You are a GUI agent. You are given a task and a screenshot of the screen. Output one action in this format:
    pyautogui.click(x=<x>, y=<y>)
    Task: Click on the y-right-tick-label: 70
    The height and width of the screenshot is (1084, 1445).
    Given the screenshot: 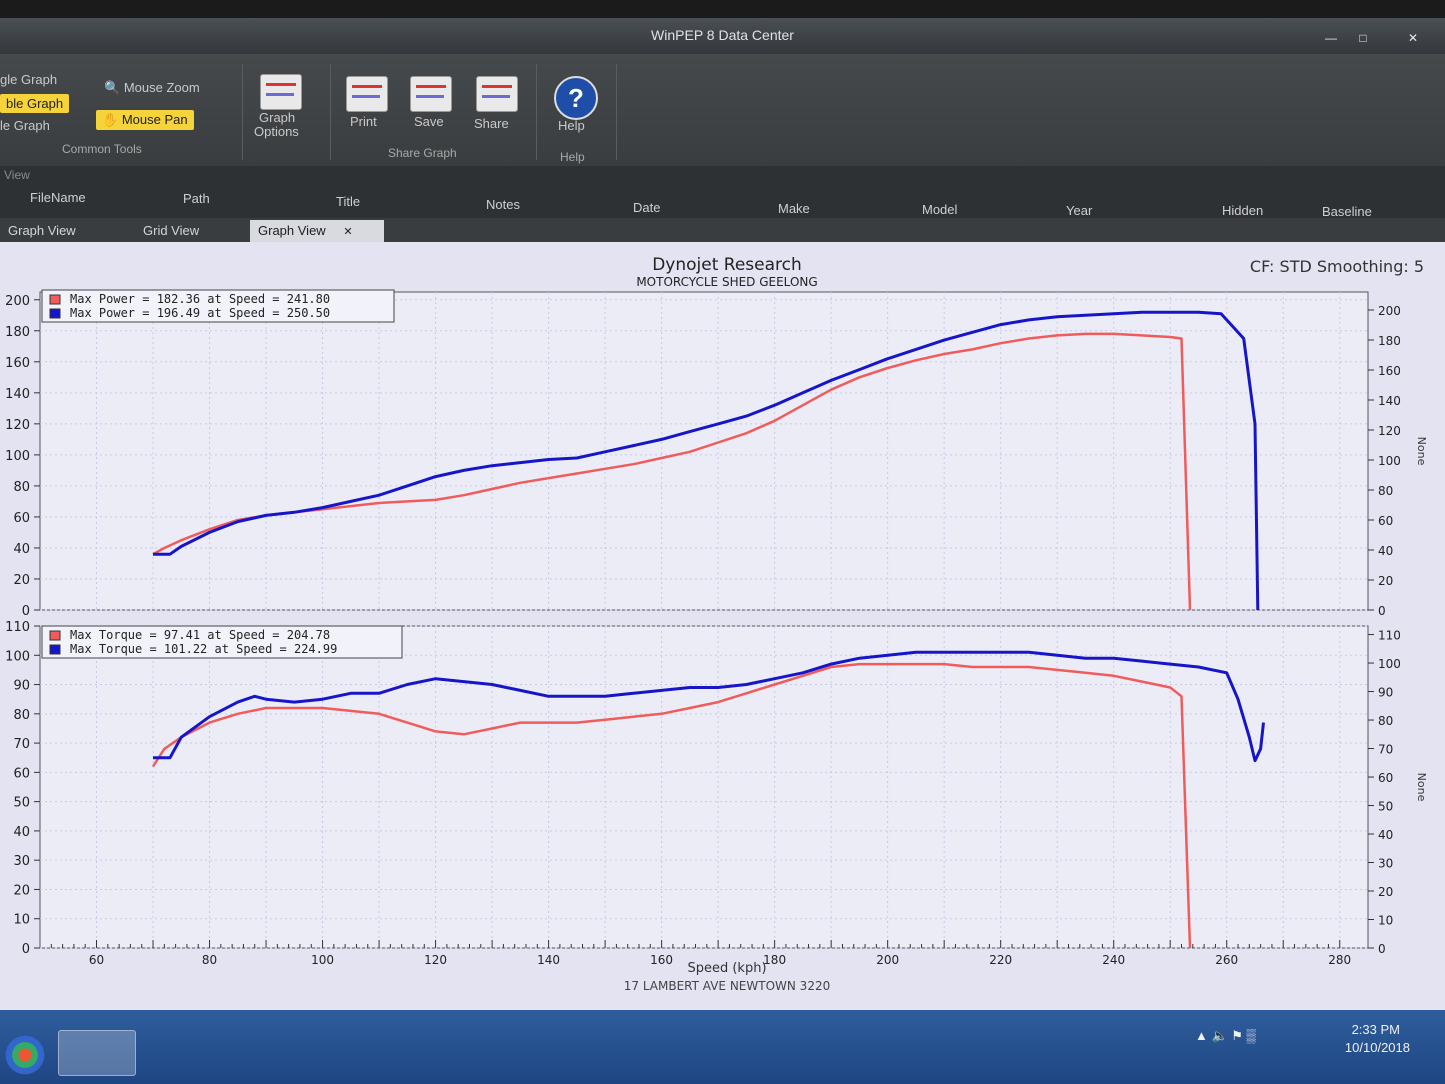 What is the action you would take?
    pyautogui.click(x=1385, y=750)
    